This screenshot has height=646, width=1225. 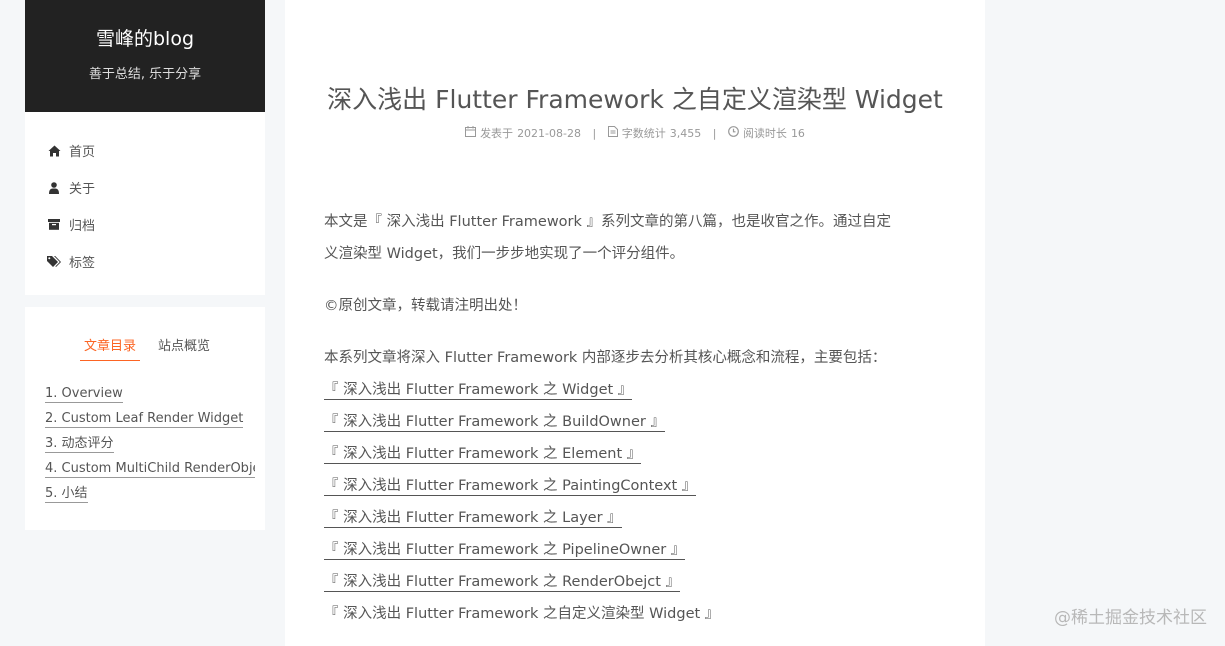 I want to click on series-link-text: 『 深入浅出 Flutter Framework 之 Layer 』, so click(x=473, y=519).